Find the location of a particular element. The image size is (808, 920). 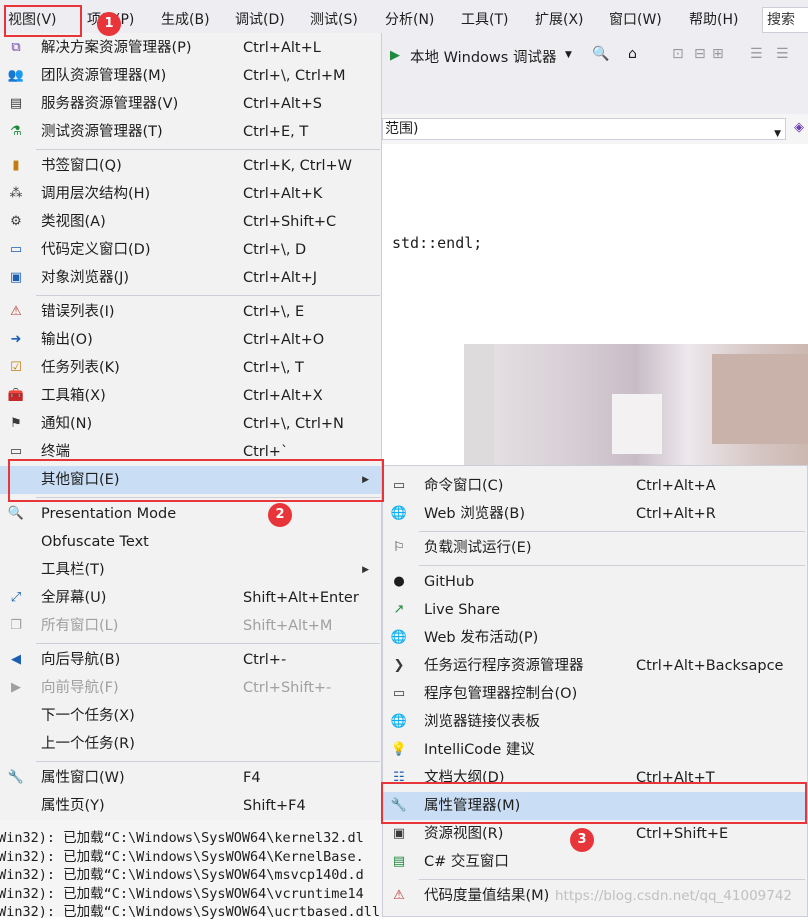

menu-item-label: 程序包管理器控制台(O) is located at coordinates (501, 694).